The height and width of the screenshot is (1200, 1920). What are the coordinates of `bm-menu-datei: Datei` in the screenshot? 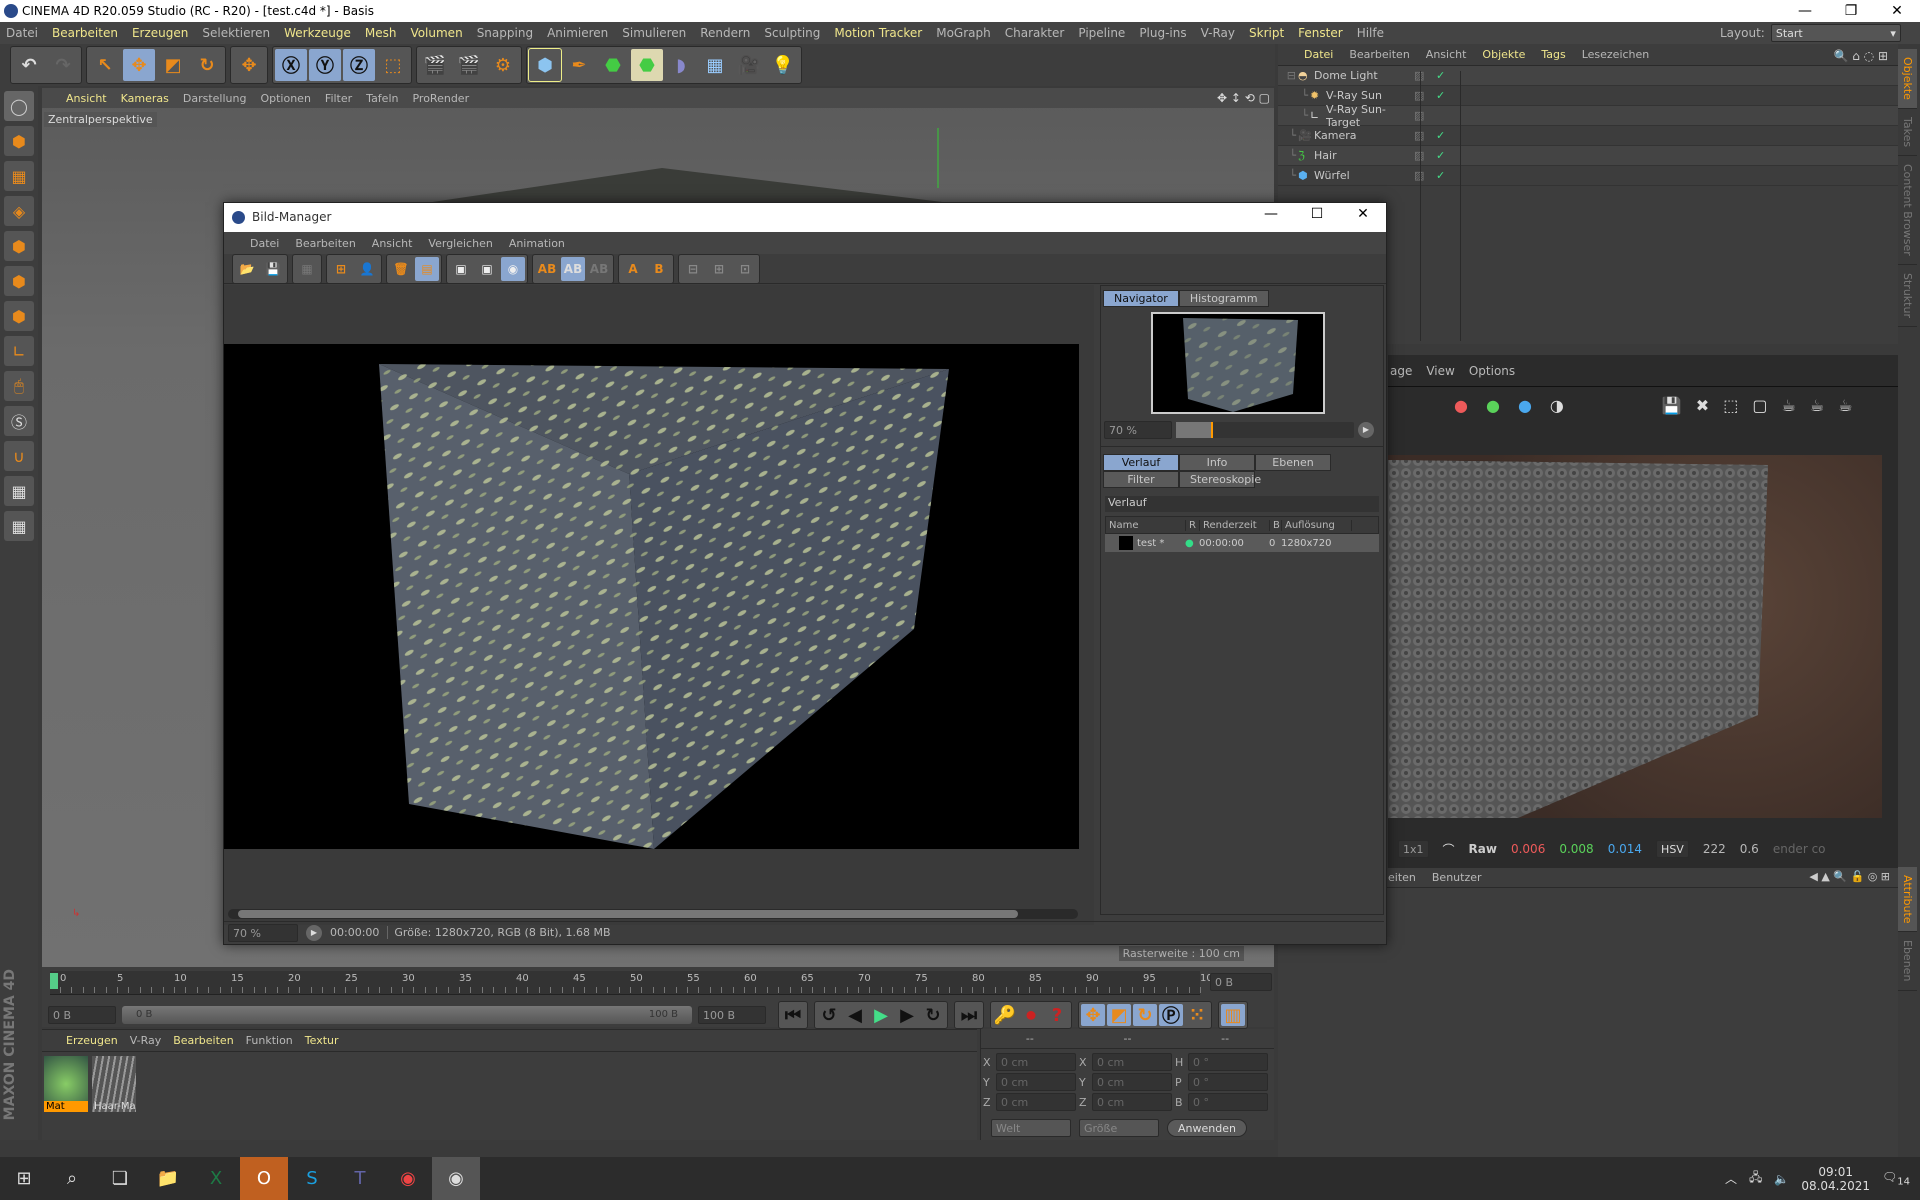 It's located at (264, 243).